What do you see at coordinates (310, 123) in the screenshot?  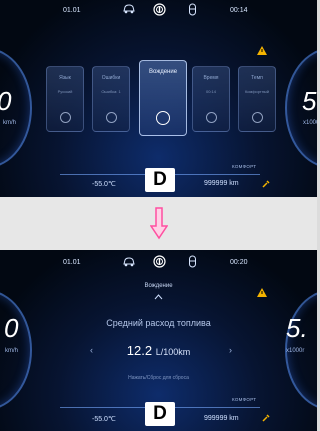 I see `rpm-unit: x1000` at bounding box center [310, 123].